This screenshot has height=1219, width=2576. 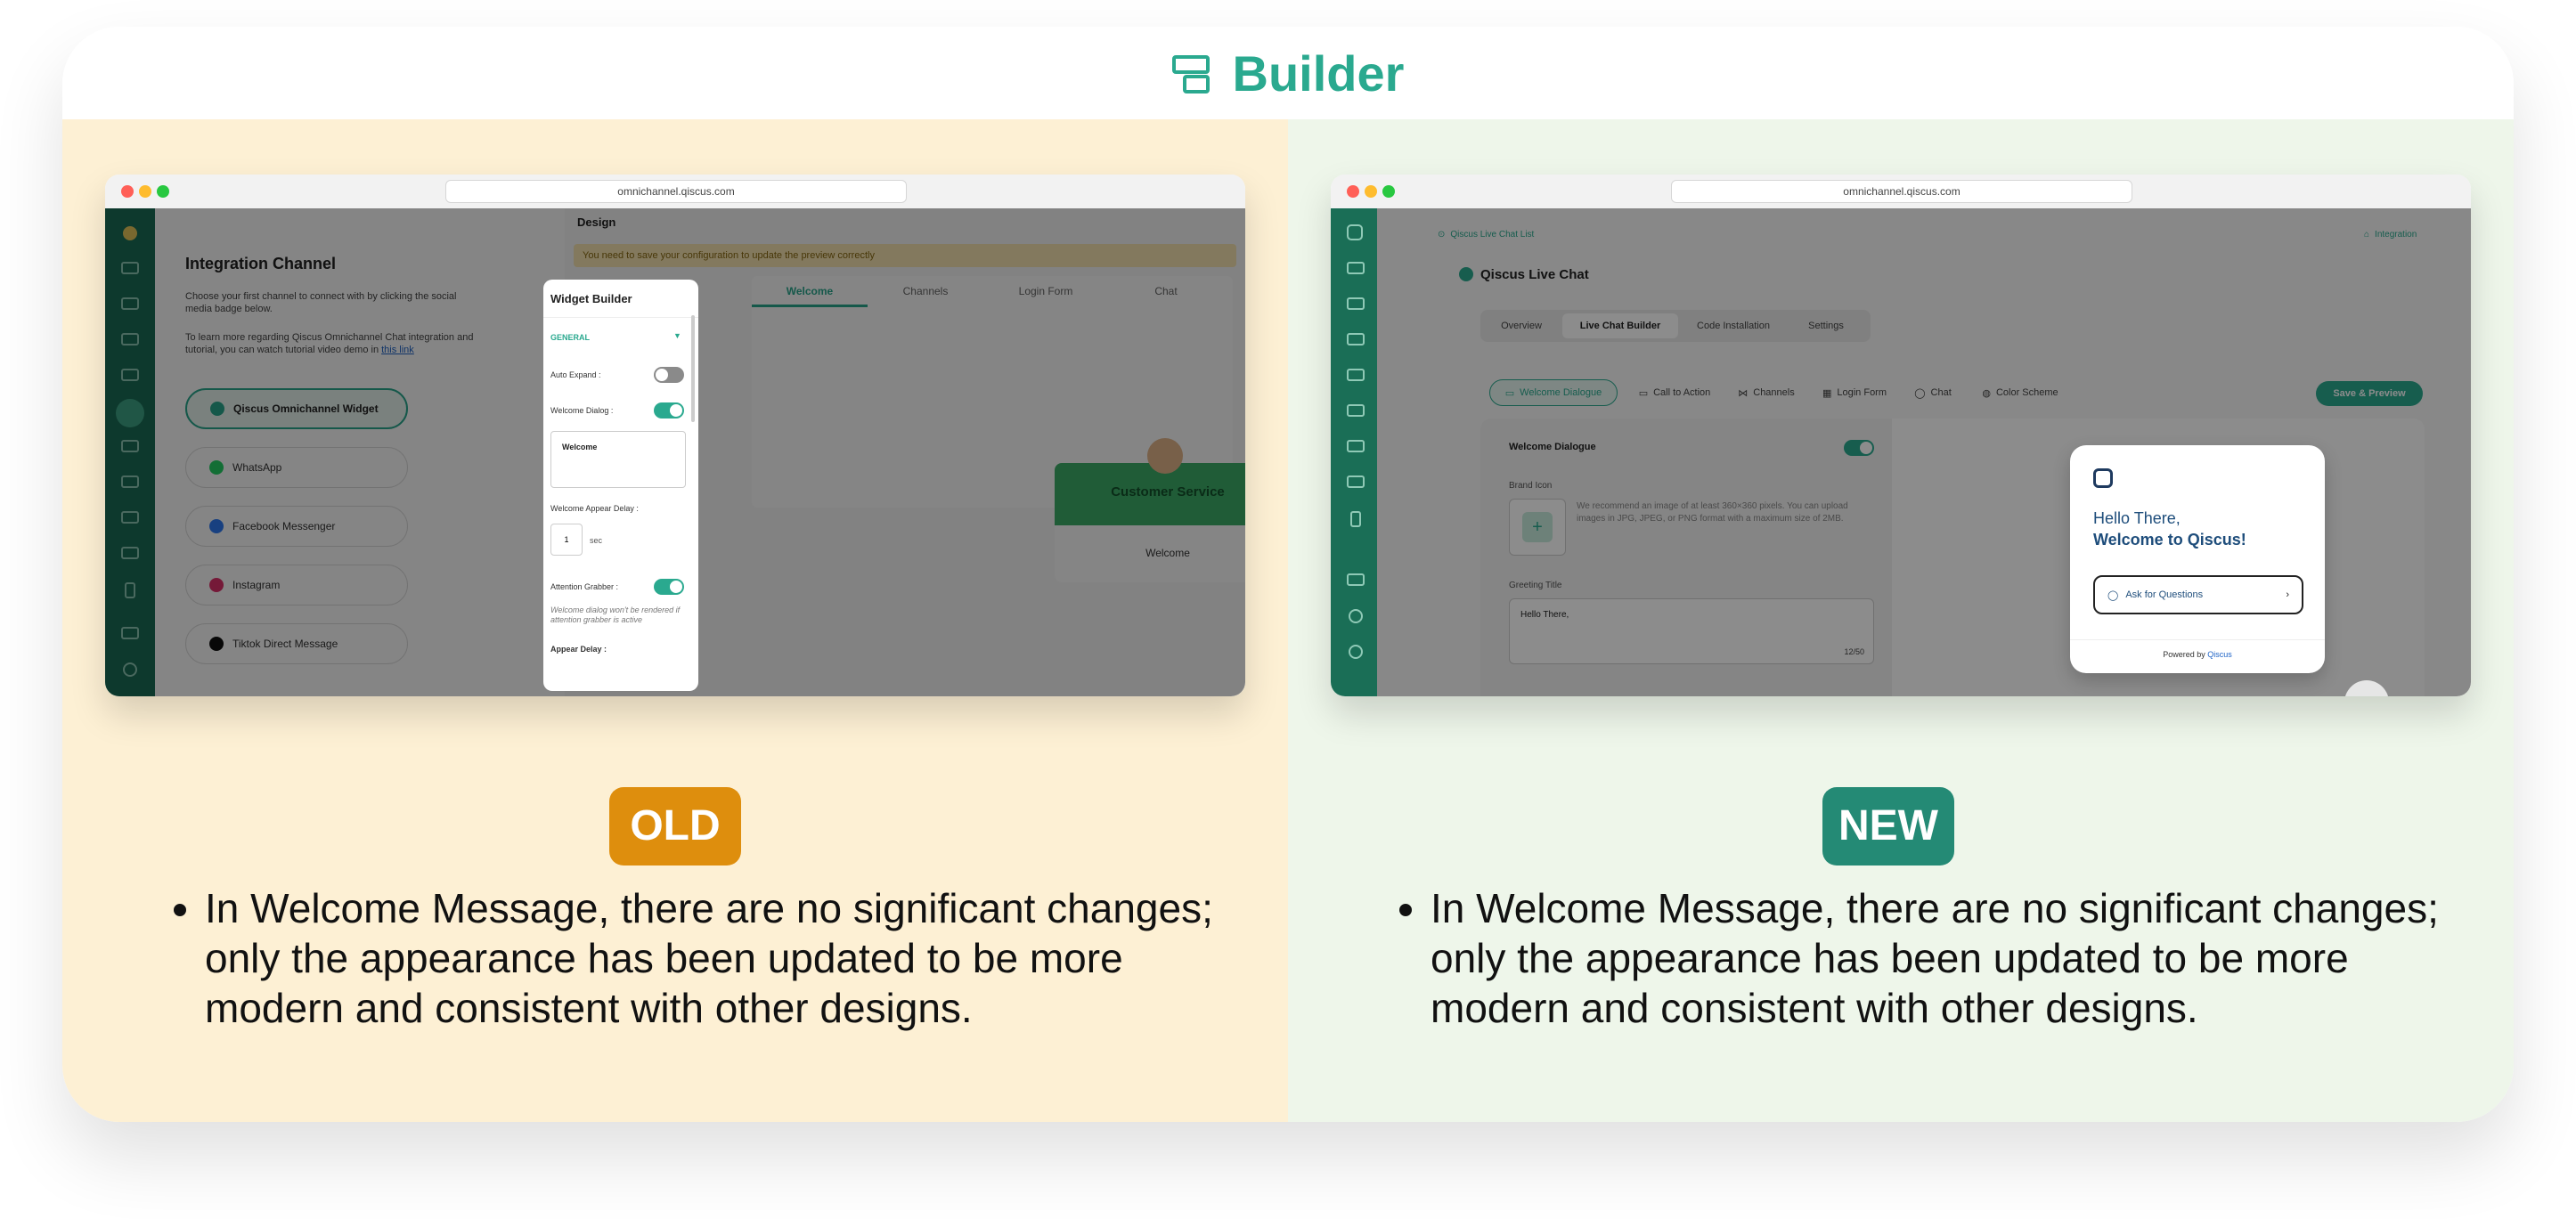 What do you see at coordinates (2287, 595) in the screenshot?
I see `chevron-right-icon: ›` at bounding box center [2287, 595].